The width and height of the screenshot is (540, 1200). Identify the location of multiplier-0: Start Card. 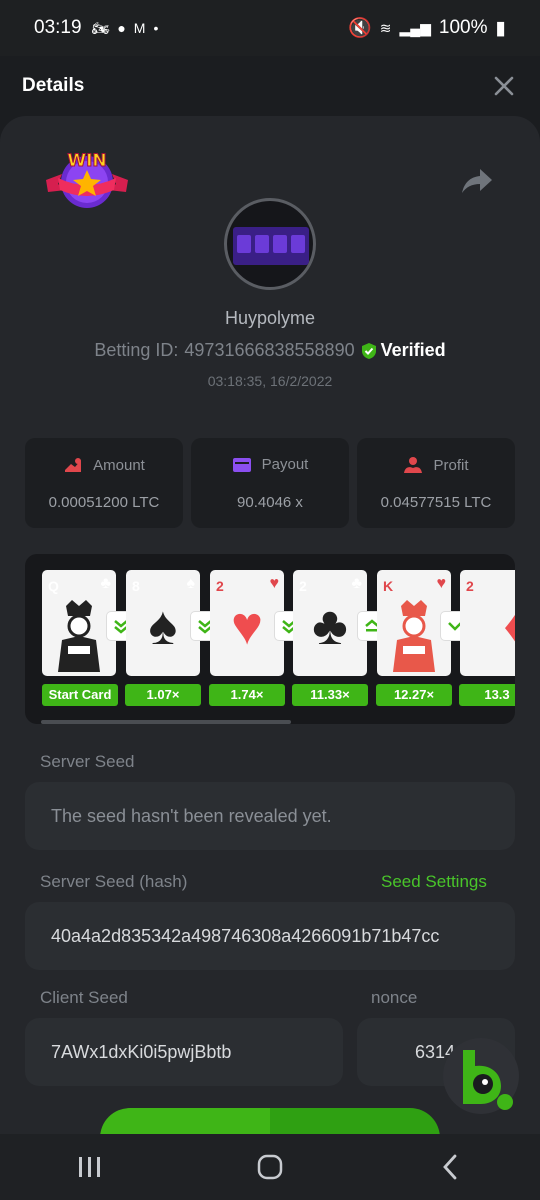
(80, 695).